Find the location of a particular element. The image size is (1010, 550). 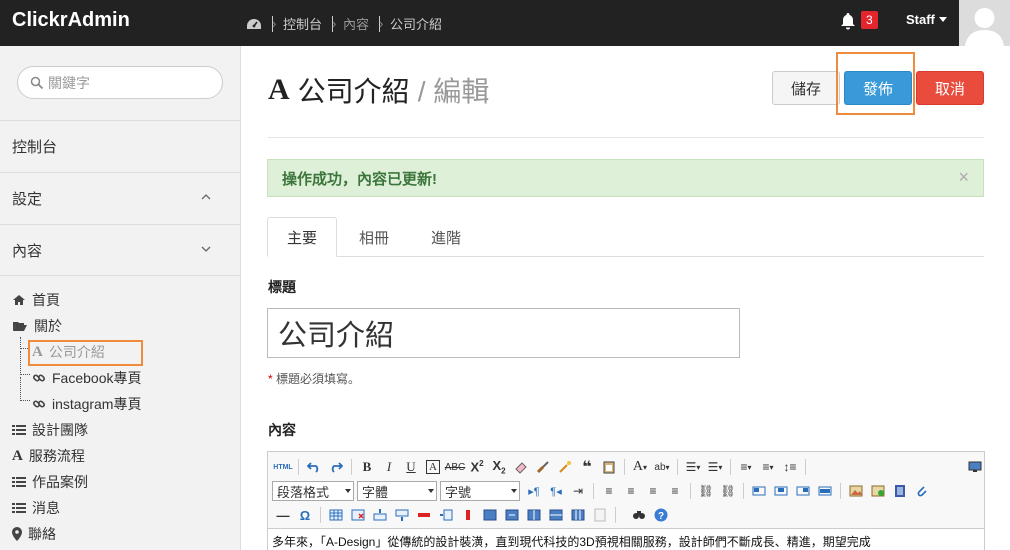

table-row-delete-icon is located at coordinates (424, 515).